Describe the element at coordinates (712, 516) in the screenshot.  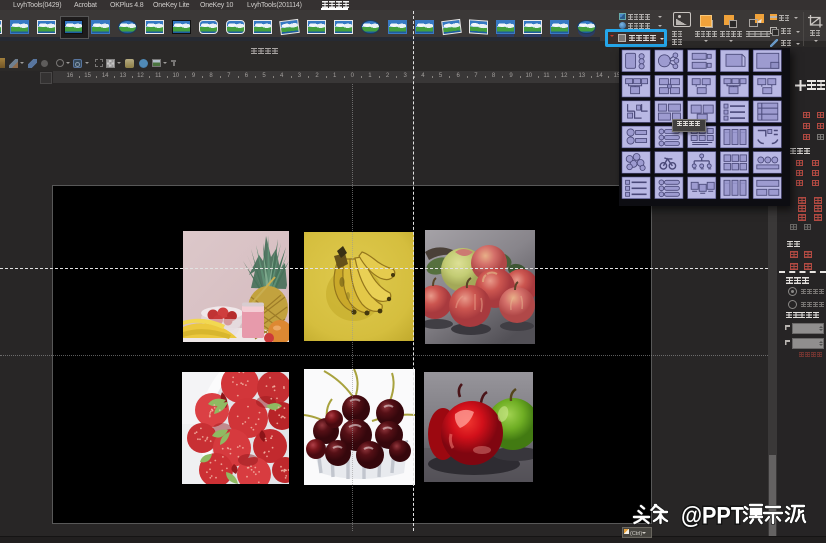
I see `svg-text: @PPT` at that location.